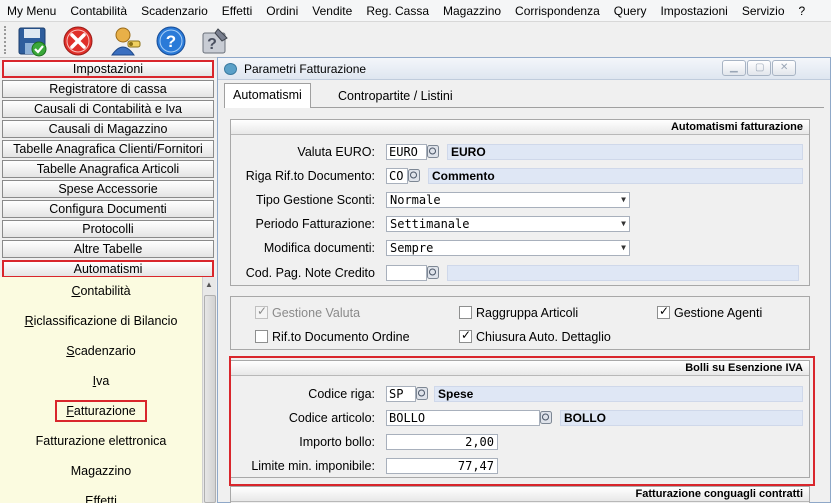  Describe the element at coordinates (520, 127) in the screenshot. I see `automatismi-section-header: Automatismi fatturazione` at that location.